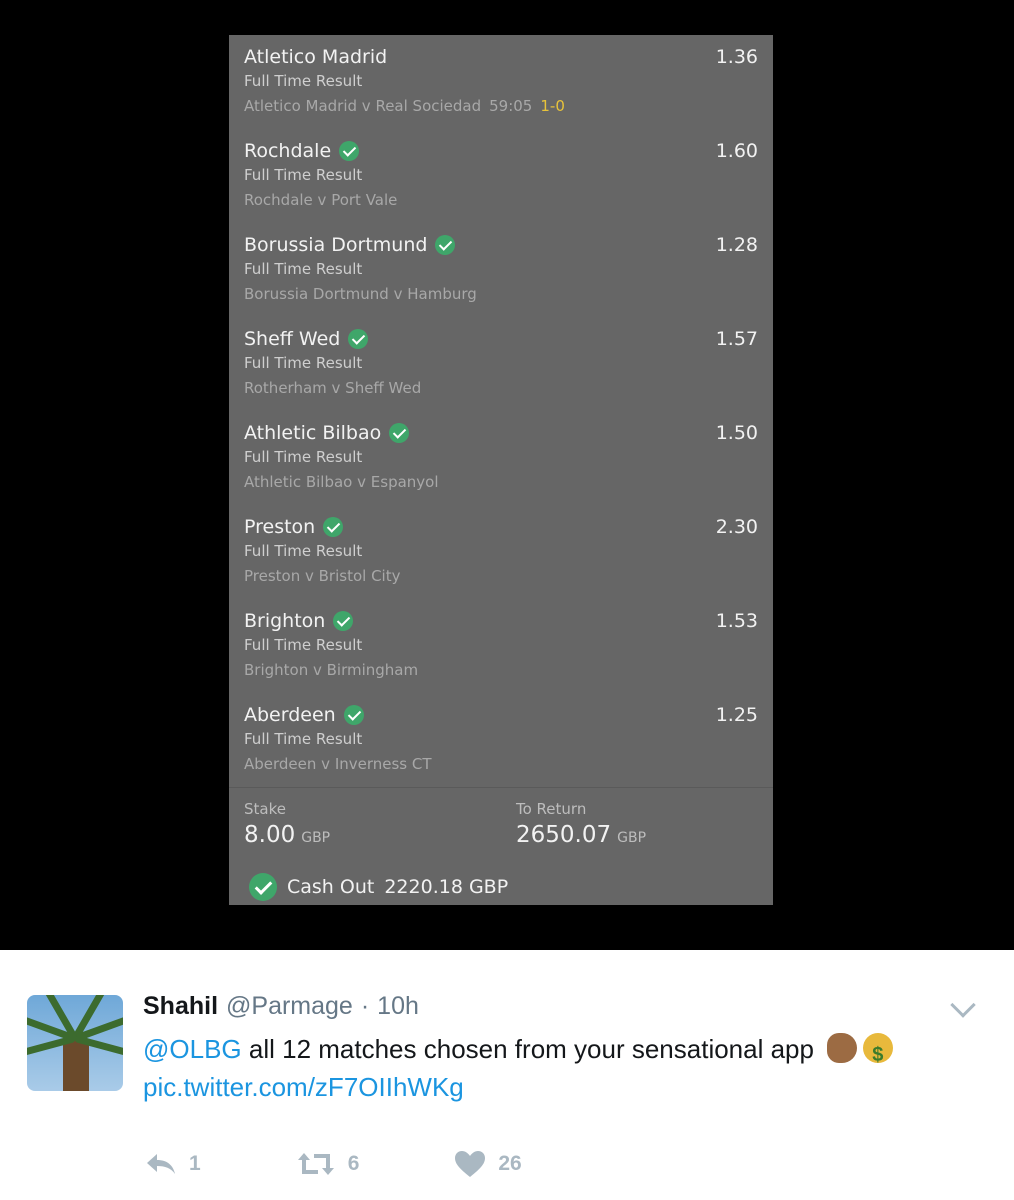 This screenshot has height=1200, width=1014. Describe the element at coordinates (265, 809) in the screenshot. I see `stake-label: Stake` at that location.